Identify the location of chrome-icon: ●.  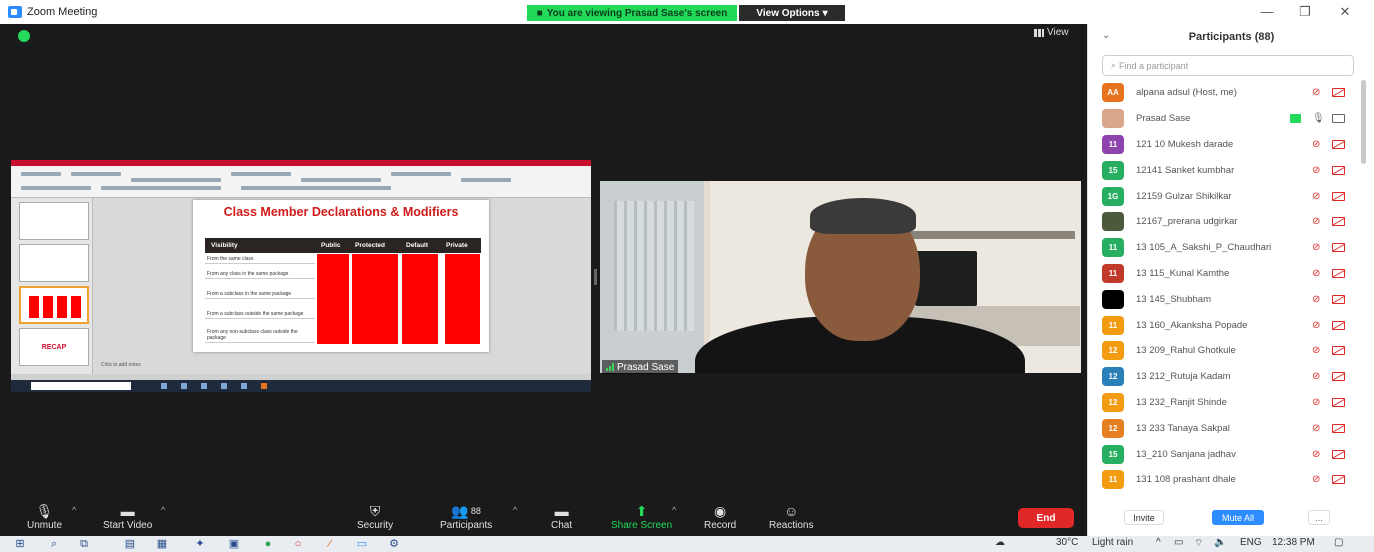
(268, 544).